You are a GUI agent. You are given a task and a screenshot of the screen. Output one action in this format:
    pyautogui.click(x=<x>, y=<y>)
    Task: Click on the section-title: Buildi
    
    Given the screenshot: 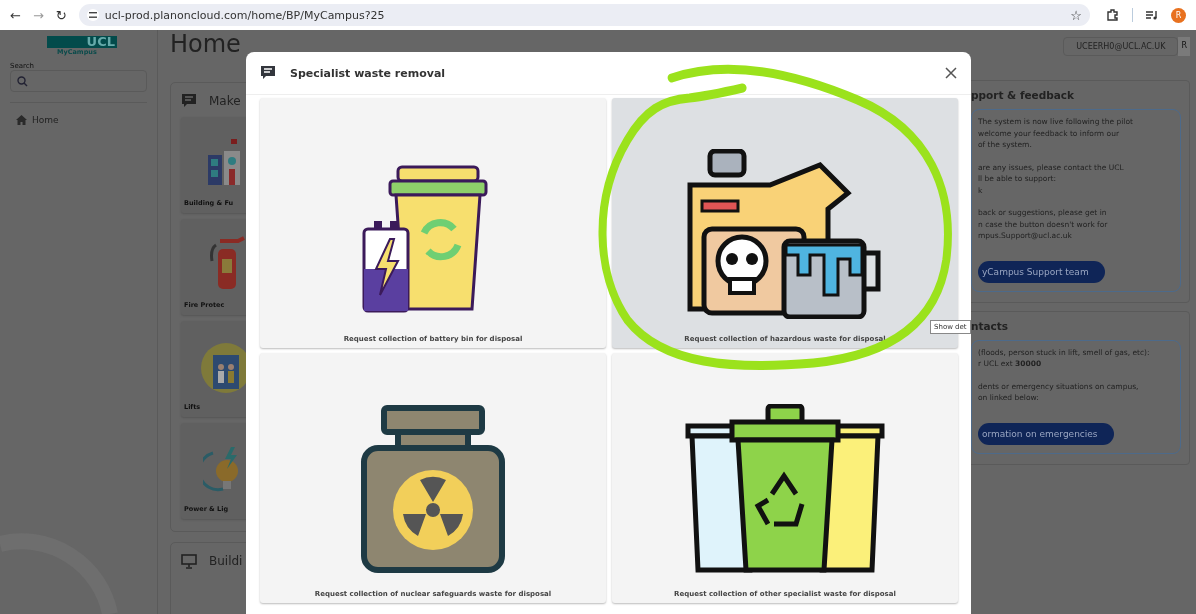 What is the action you would take?
    pyautogui.click(x=226, y=561)
    